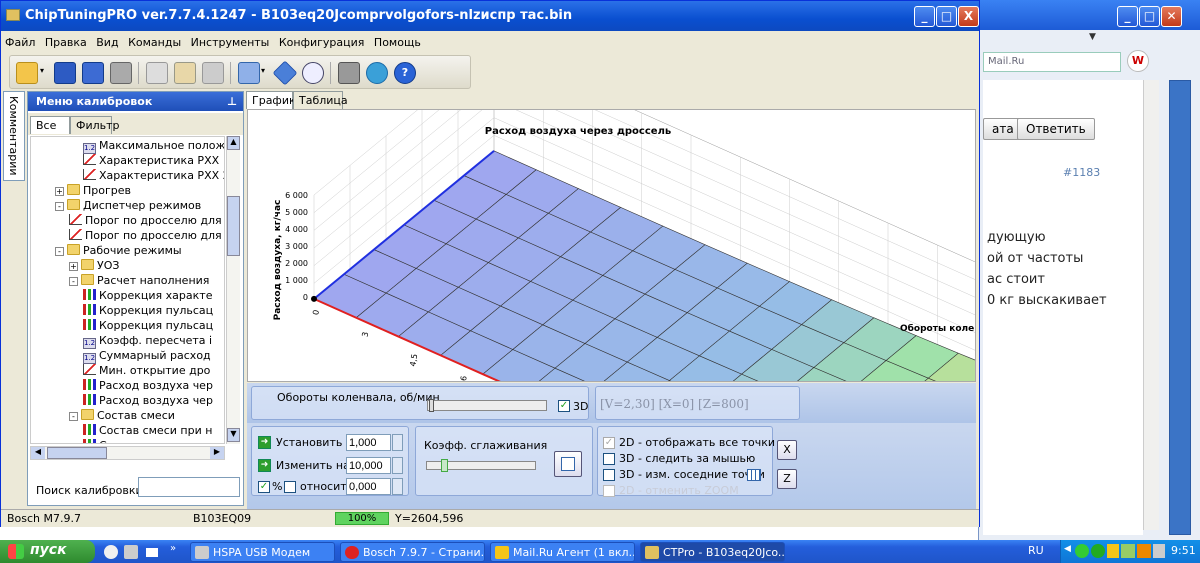 The image size is (1200, 563). I want to click on paste-icon, so click(185, 73).